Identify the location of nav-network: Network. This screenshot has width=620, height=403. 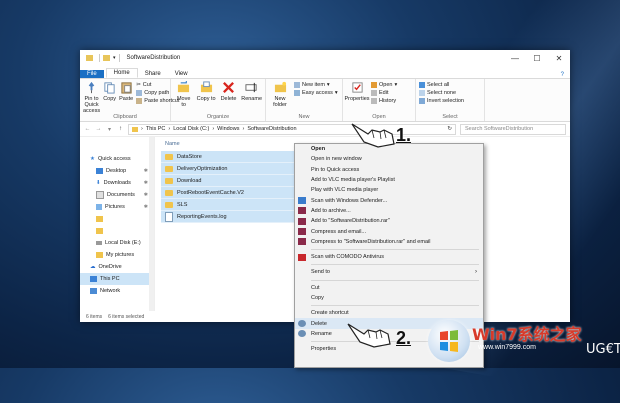
(117, 291).